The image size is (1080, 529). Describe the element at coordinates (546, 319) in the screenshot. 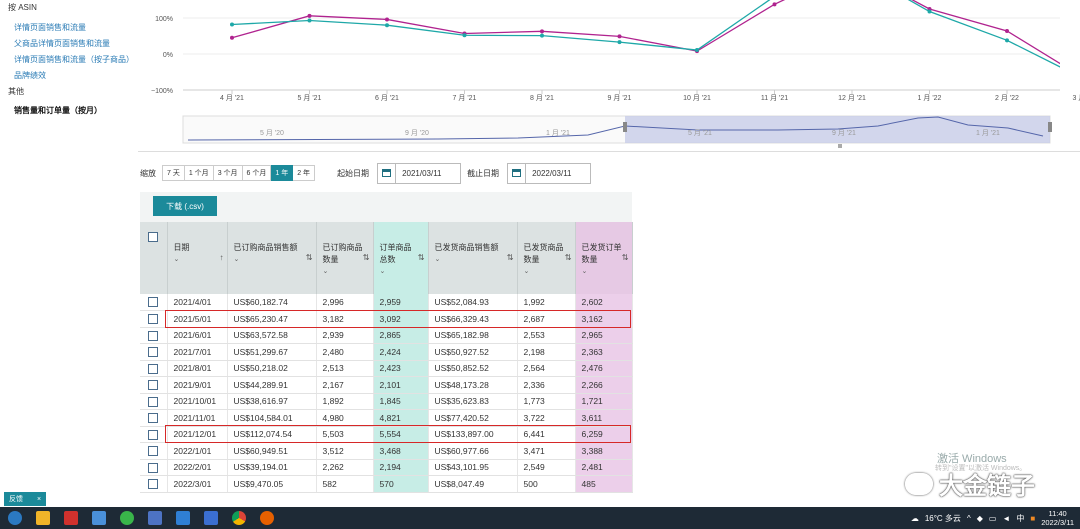

I see `table-cell: 2,687` at that location.